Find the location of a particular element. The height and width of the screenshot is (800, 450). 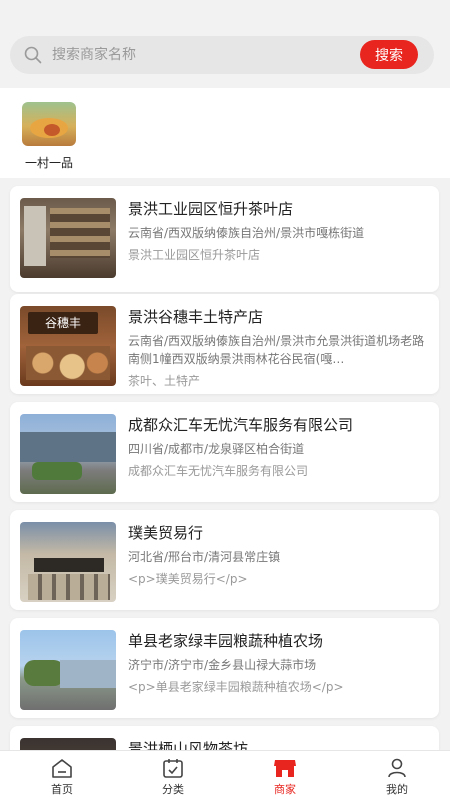

search-bar: 搜索 is located at coordinates (222, 55).